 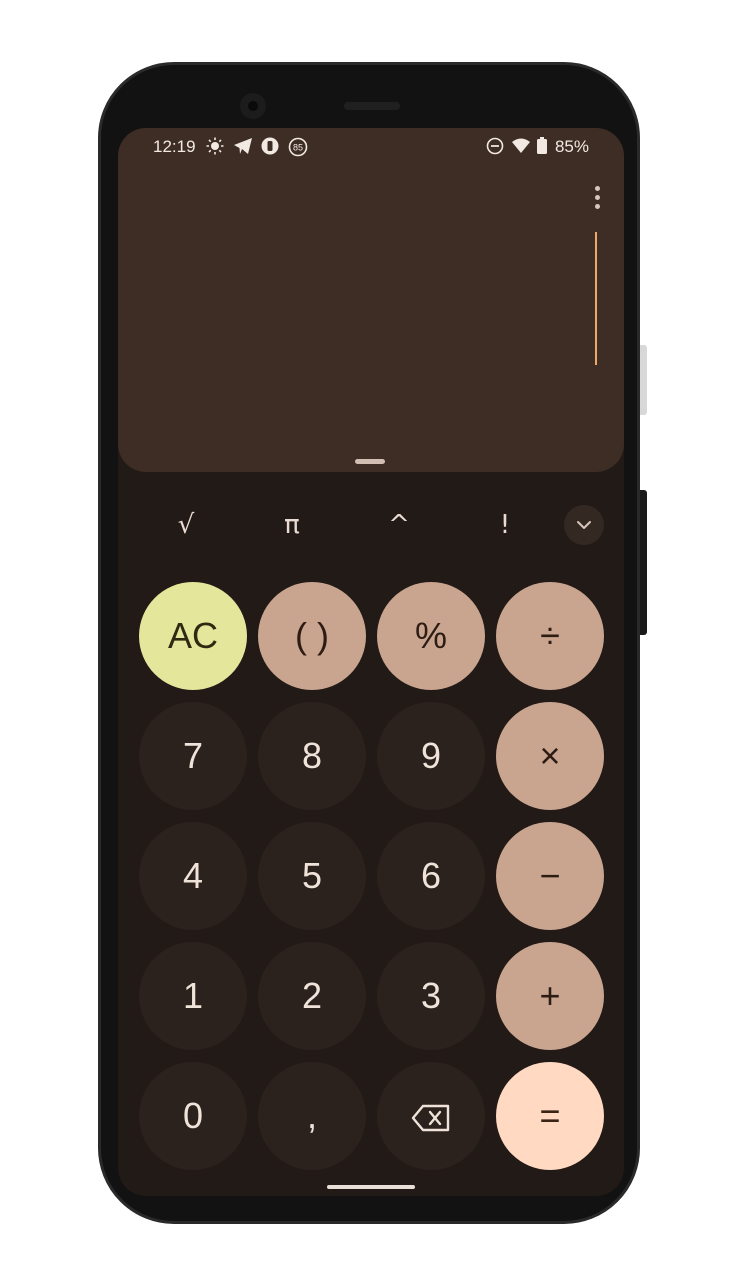 I want to click on side-button-volume, so click(x=643, y=562).